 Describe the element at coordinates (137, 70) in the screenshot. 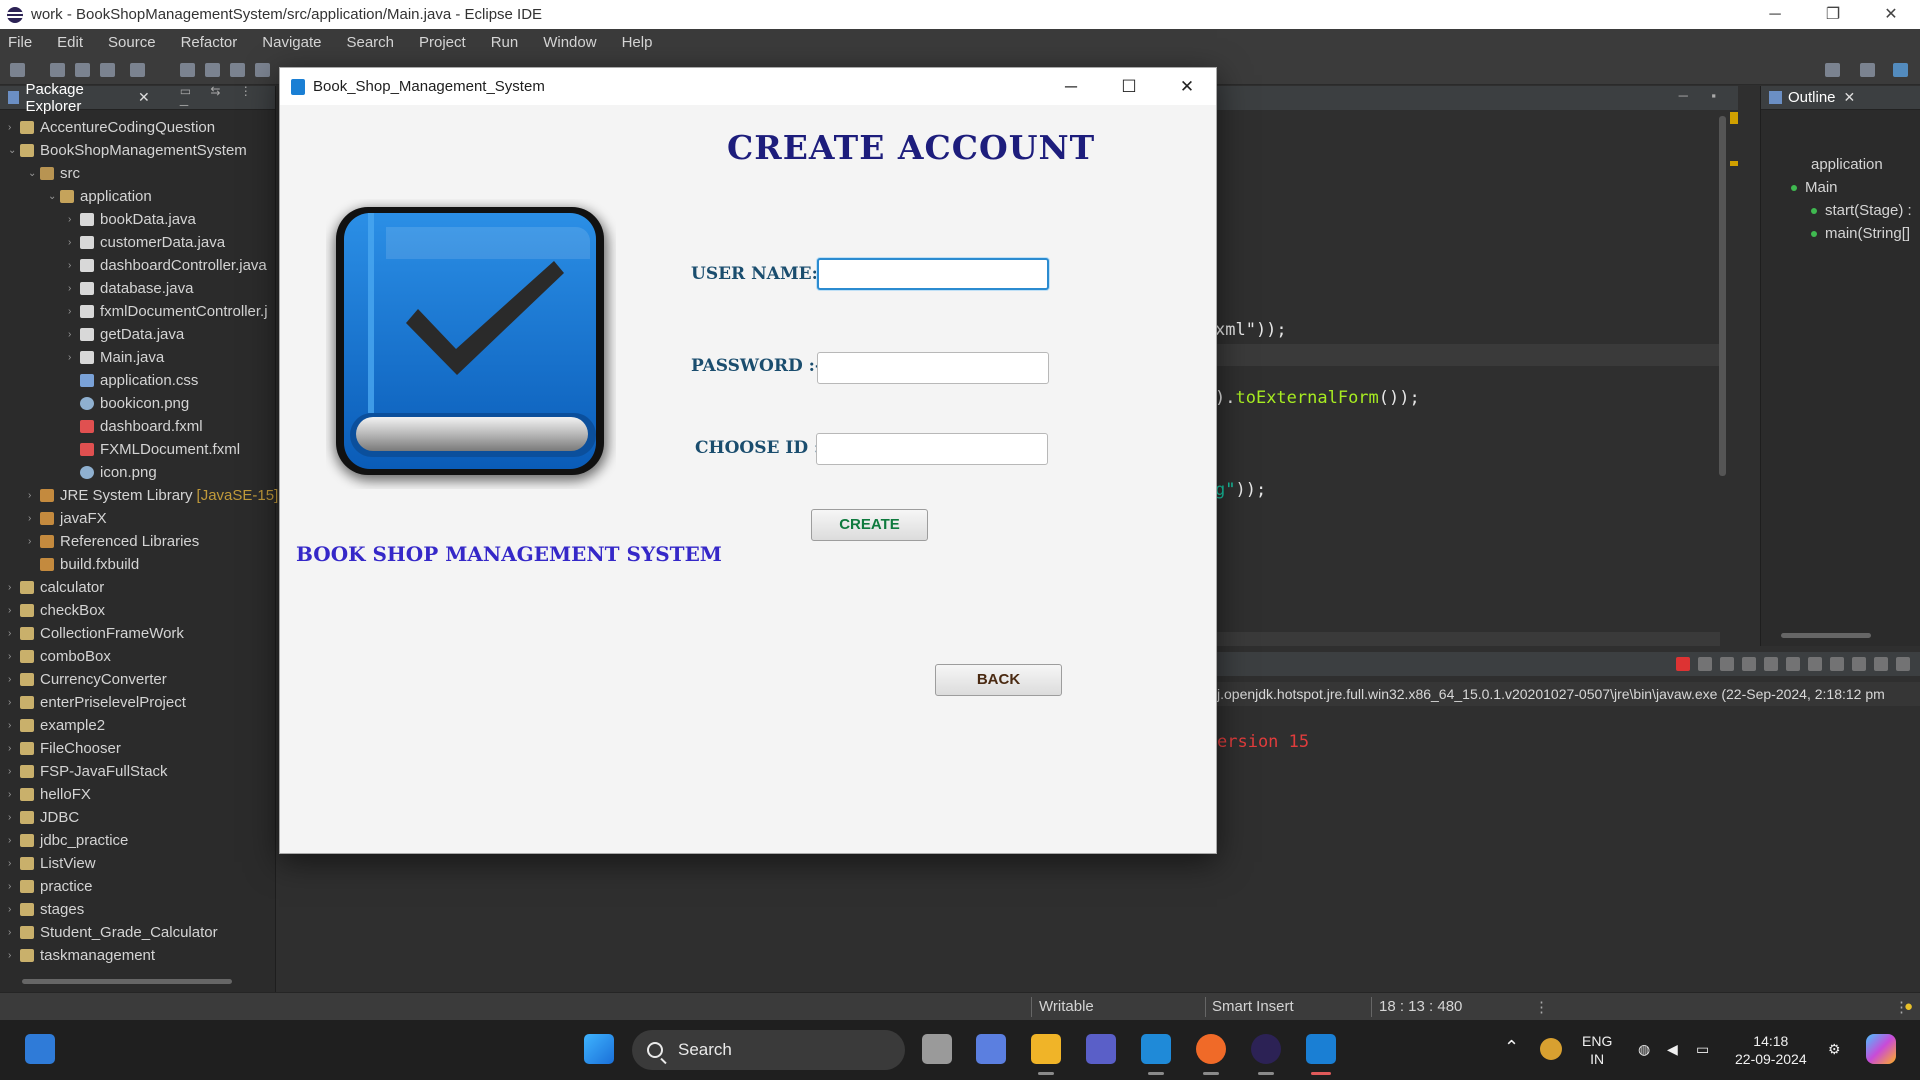

I see `toggle-mark-icon` at that location.